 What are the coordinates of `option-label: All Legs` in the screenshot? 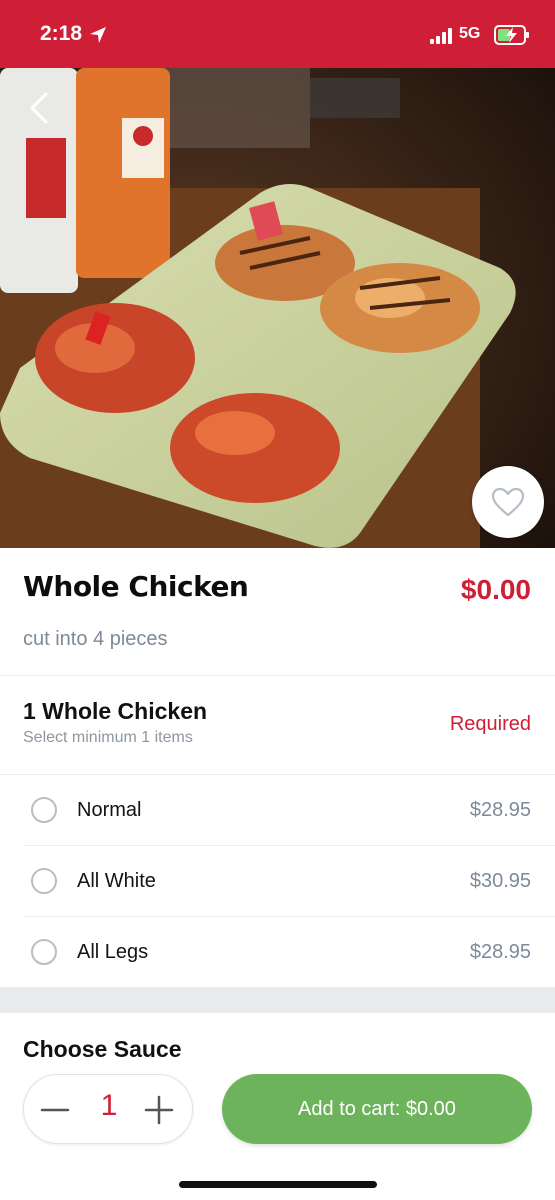 It's located at (113, 952).